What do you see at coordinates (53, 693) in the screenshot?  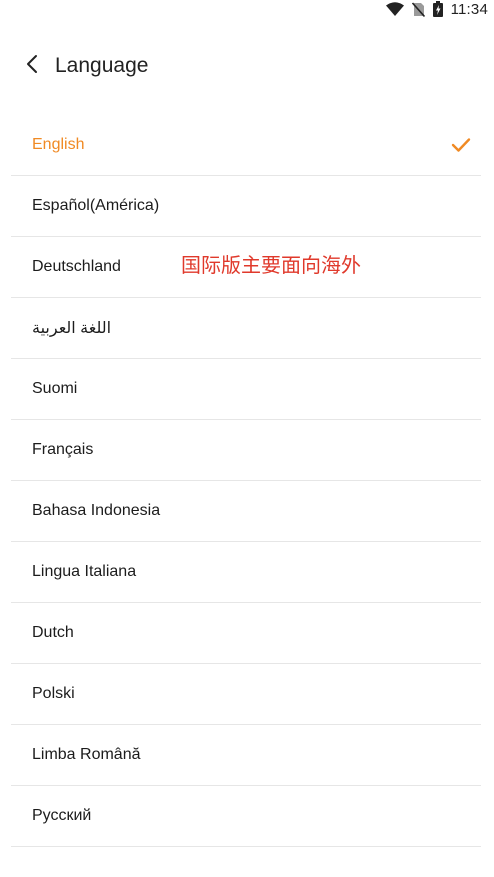 I see `language-label: Polski` at bounding box center [53, 693].